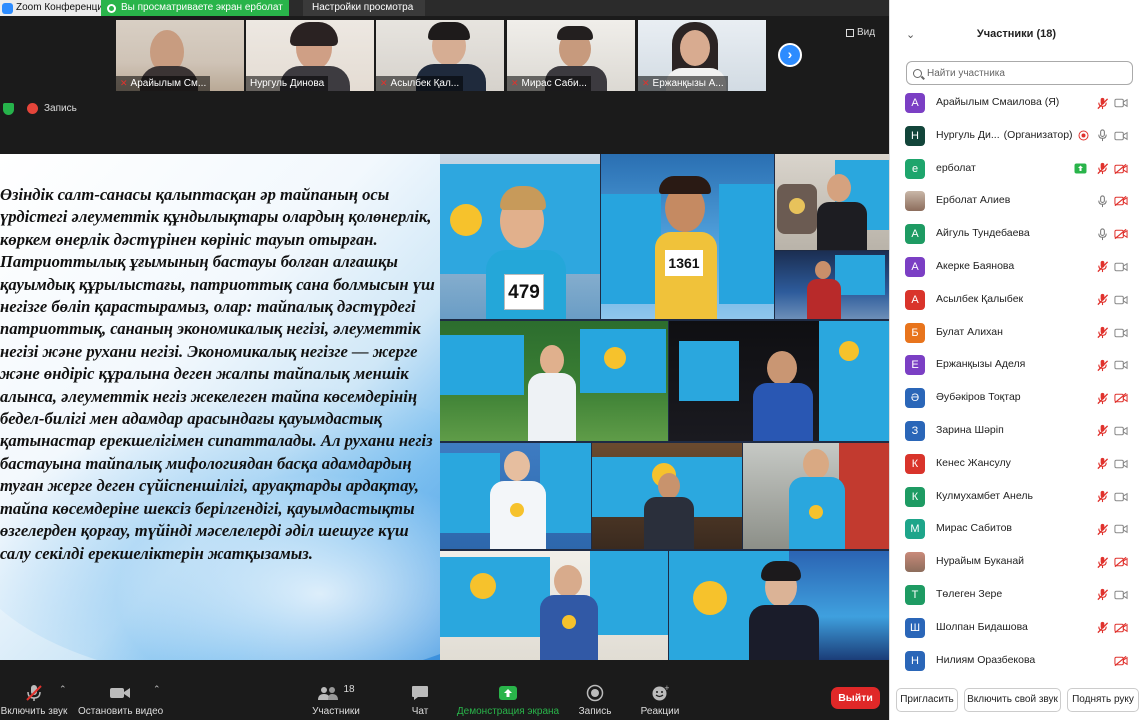 The image size is (1142, 720). I want to click on participant-name: Нургуль Ди... (Организатор), so click(1004, 135).